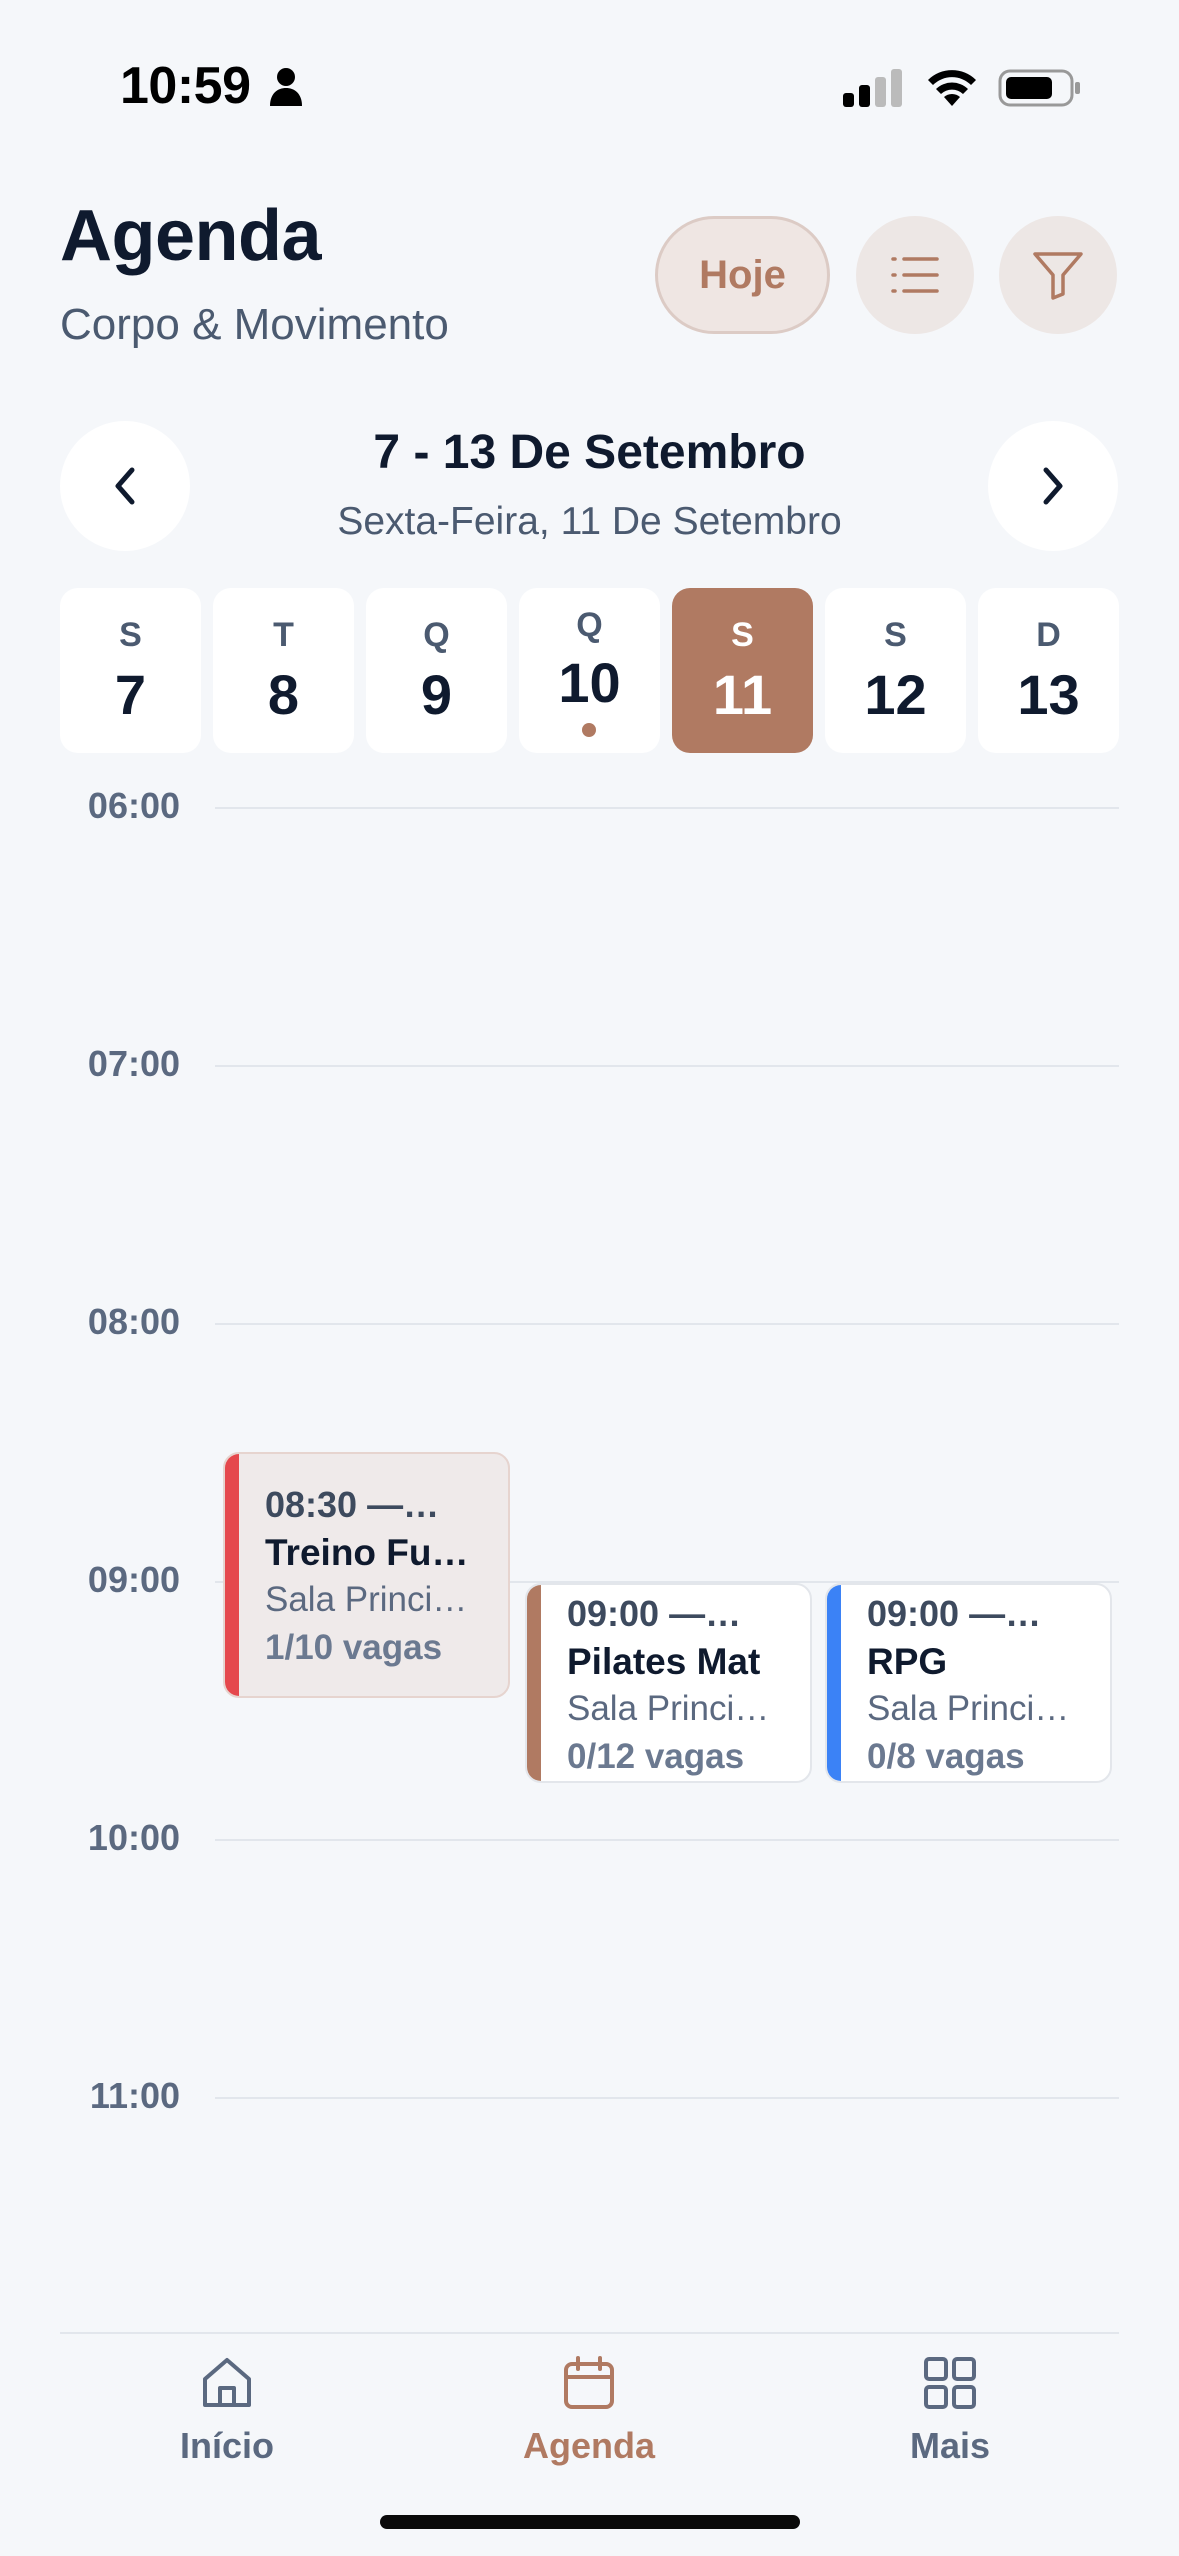 This screenshot has height=2556, width=1179. I want to click on list-view-button, so click(915, 275).